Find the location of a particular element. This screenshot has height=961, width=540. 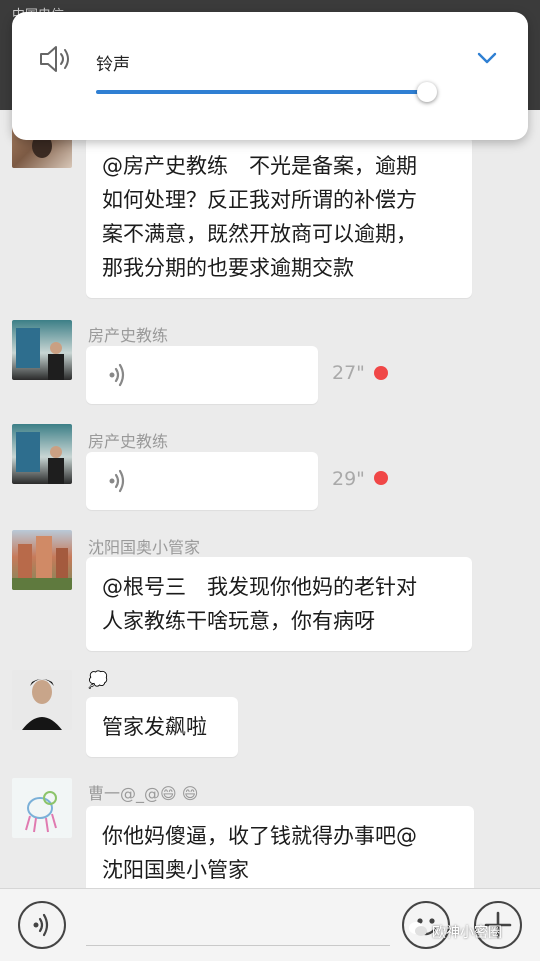

message-line: 案不满意，既然开放商可以逾期， is located at coordinates (259, 234).